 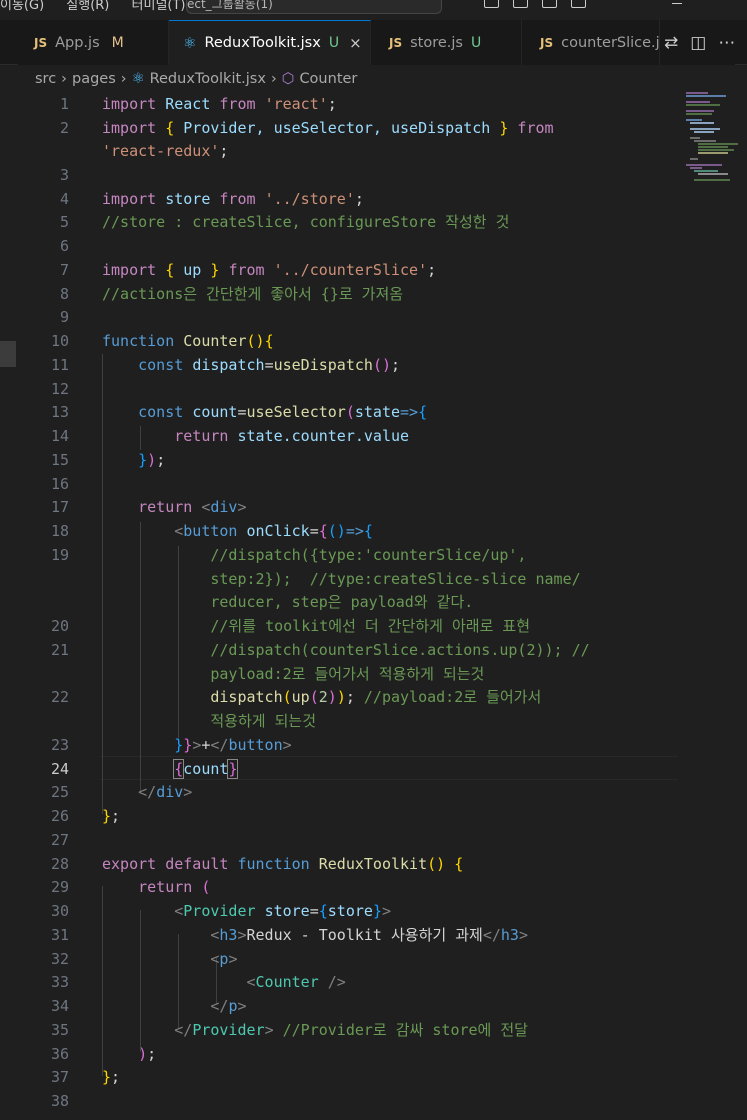 What do you see at coordinates (94, 79) in the screenshot?
I see `breadcrumb-item-pages: pages` at bounding box center [94, 79].